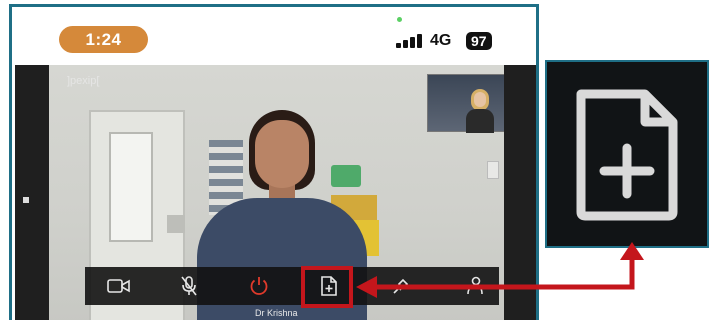  I want to click on pin-icon, so click(401, 286).